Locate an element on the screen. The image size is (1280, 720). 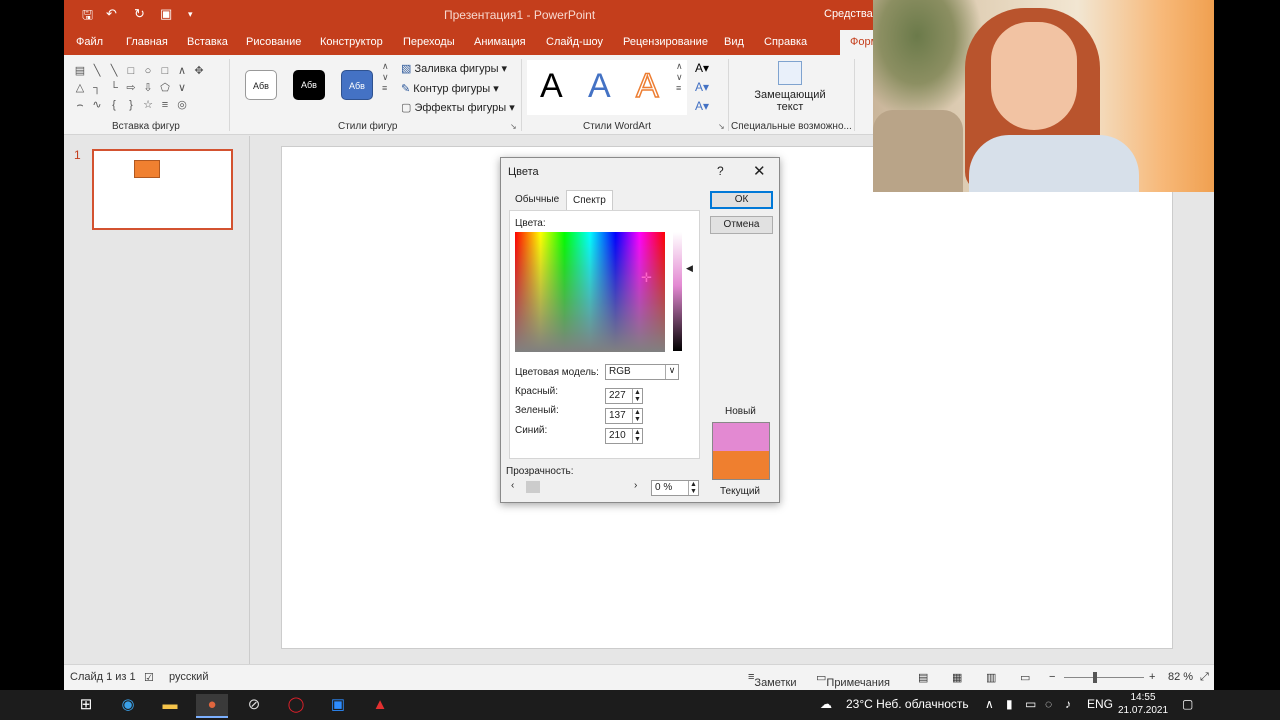
blue-input: 210 ▲ ▼ is located at coordinates (624, 436).